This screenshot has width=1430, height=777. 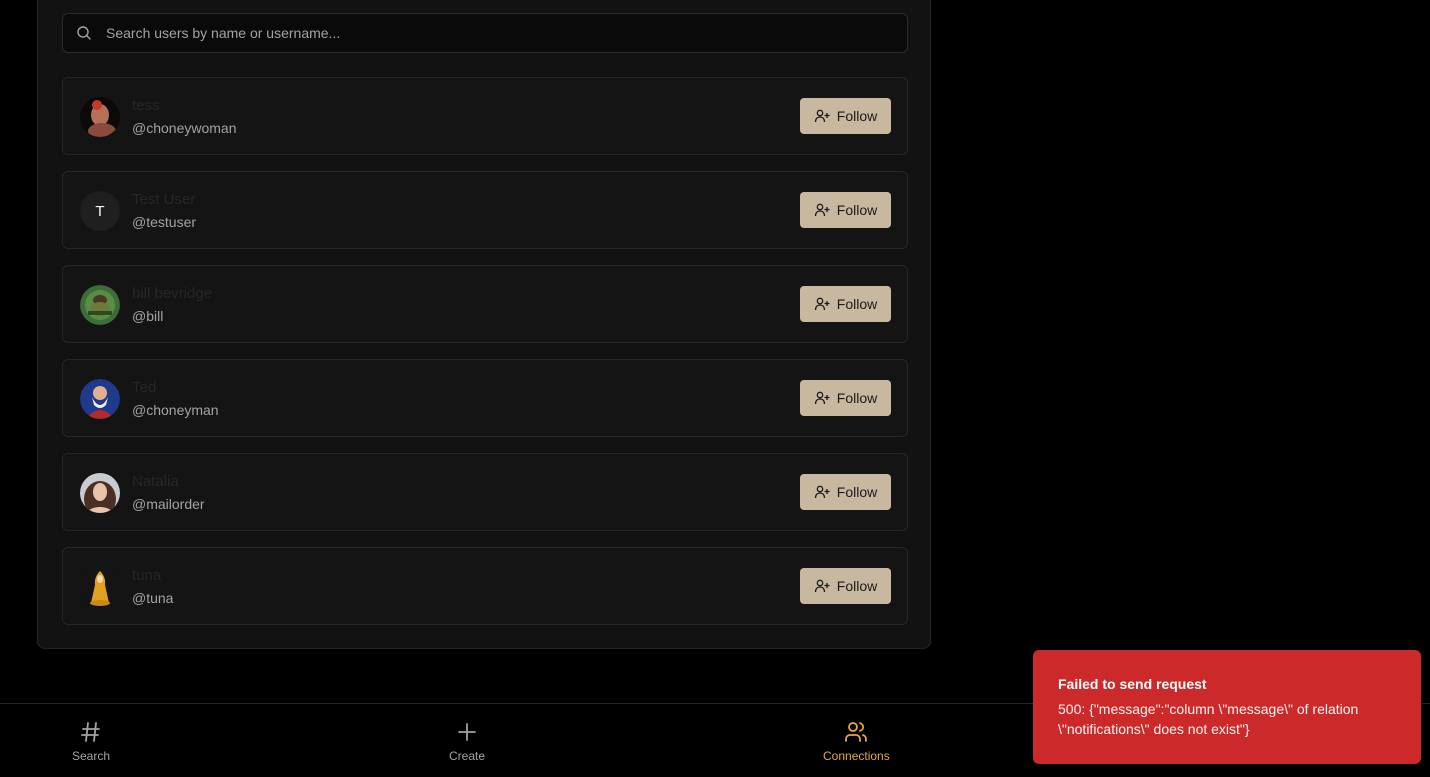 What do you see at coordinates (485, 398) in the screenshot?
I see `user-card: Ted @choneyman Follow` at bounding box center [485, 398].